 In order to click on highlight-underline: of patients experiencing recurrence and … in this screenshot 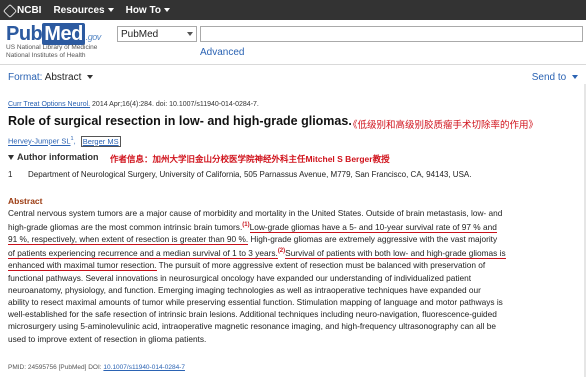, I will do `click(143, 254)`.